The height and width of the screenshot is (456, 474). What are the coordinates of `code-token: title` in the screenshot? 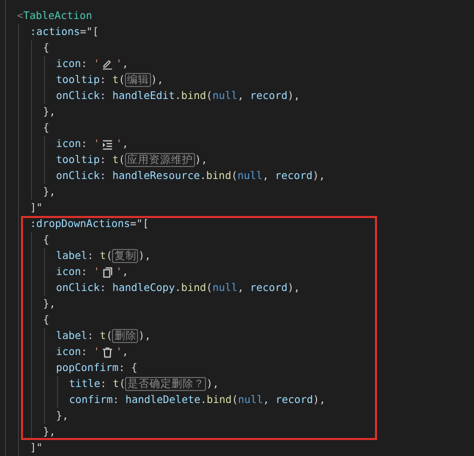 It's located at (84, 384).